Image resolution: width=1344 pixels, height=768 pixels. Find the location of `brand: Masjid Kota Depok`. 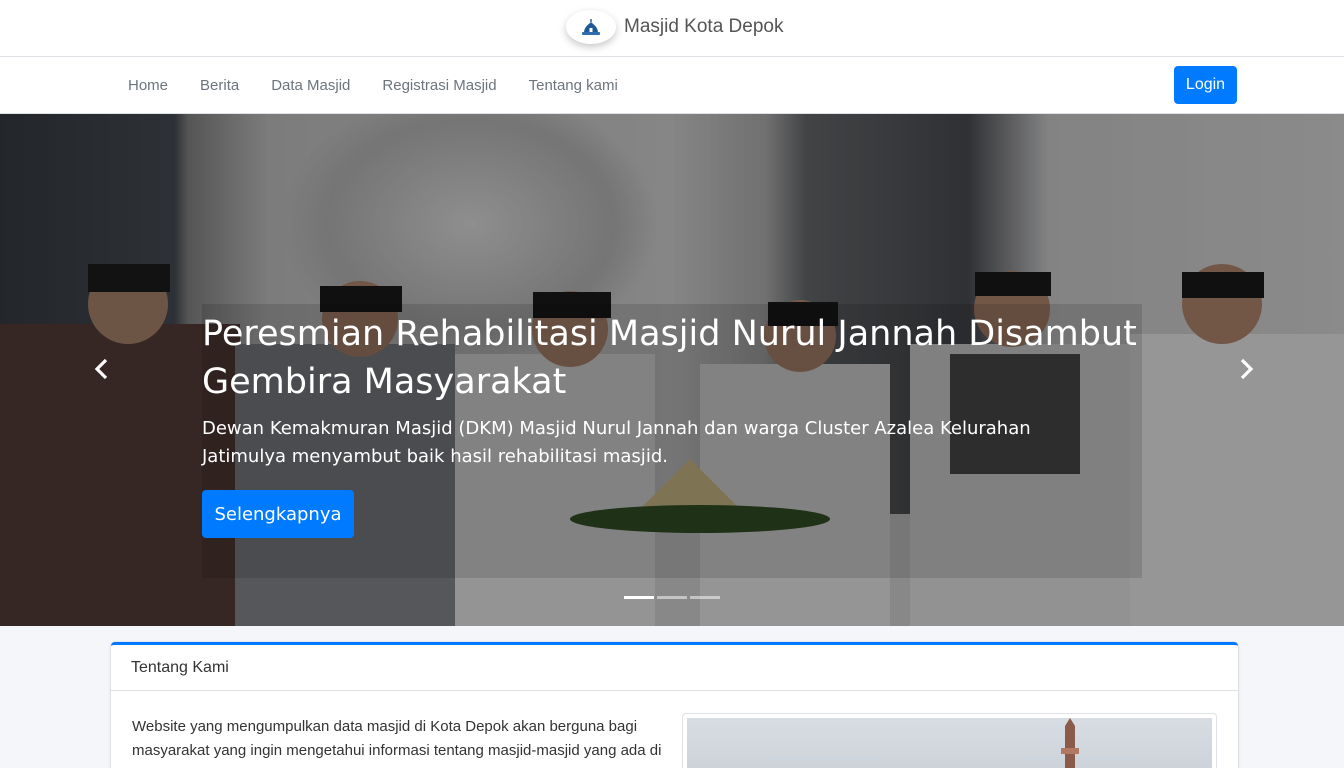

brand: Masjid Kota Depok is located at coordinates (674, 27).